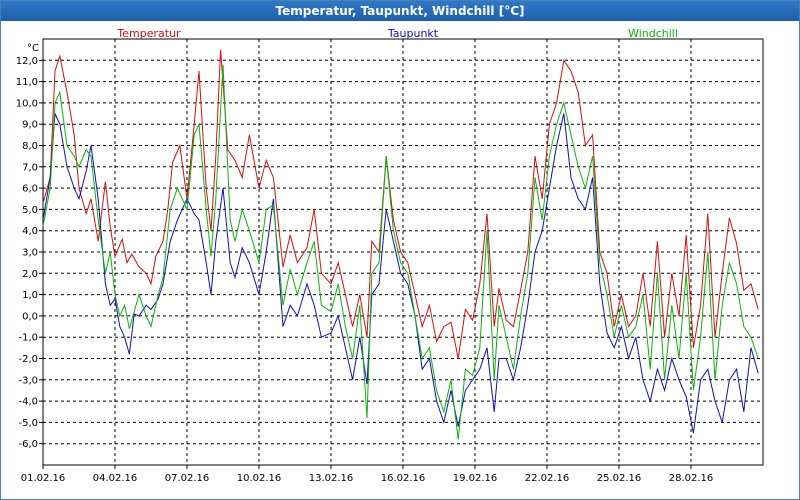 The height and width of the screenshot is (500, 800). What do you see at coordinates (27, 61) in the screenshot?
I see `y-tick-label: 12,0` at bounding box center [27, 61].